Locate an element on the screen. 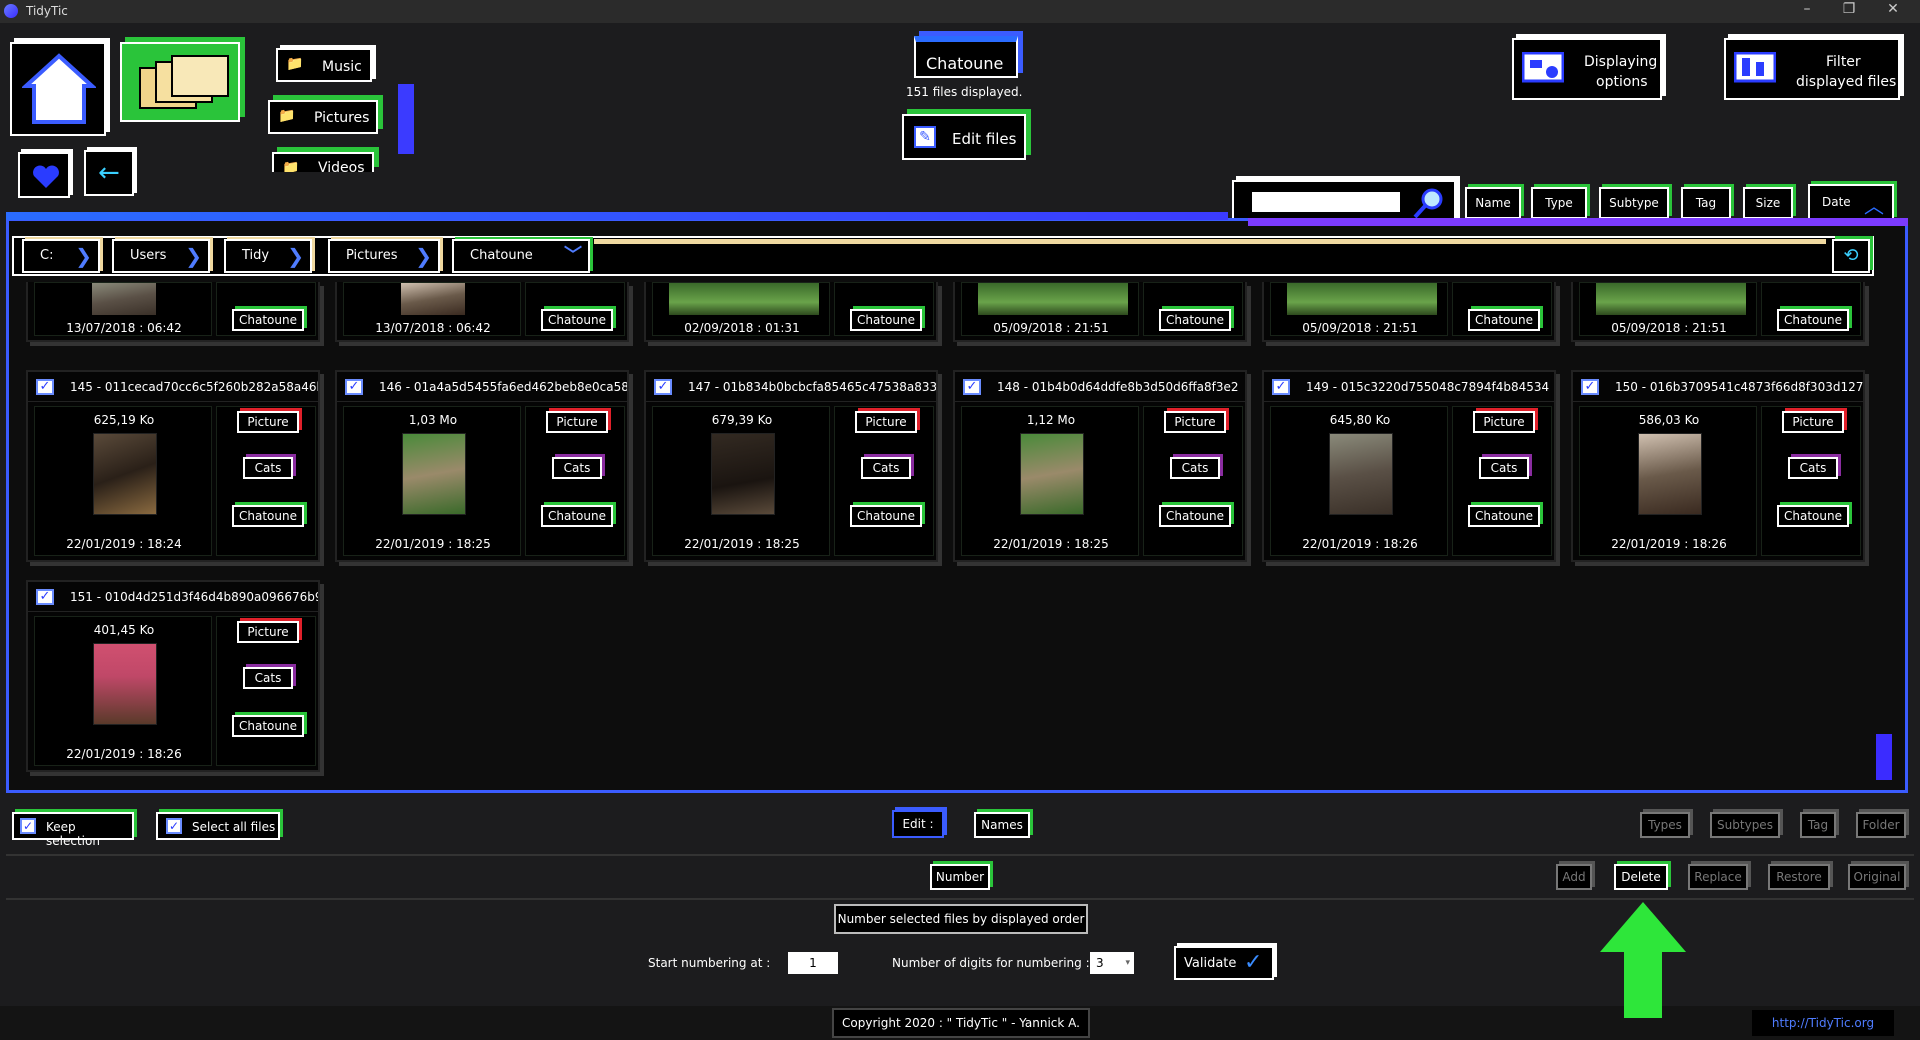 The height and width of the screenshot is (1040, 1920). close-button: ✕ is located at coordinates (1893, 11).